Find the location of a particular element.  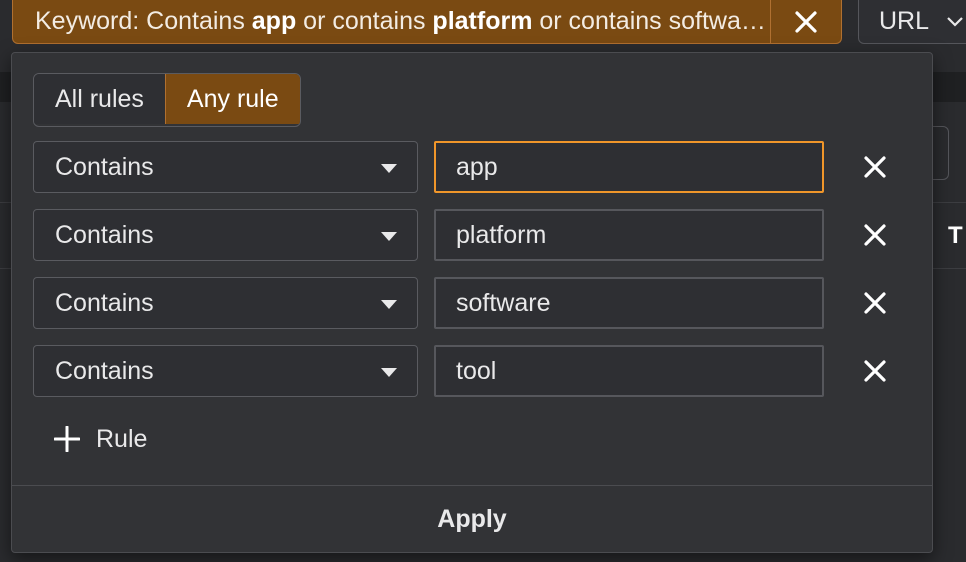

add-rule-label: Rule is located at coordinates (122, 438).